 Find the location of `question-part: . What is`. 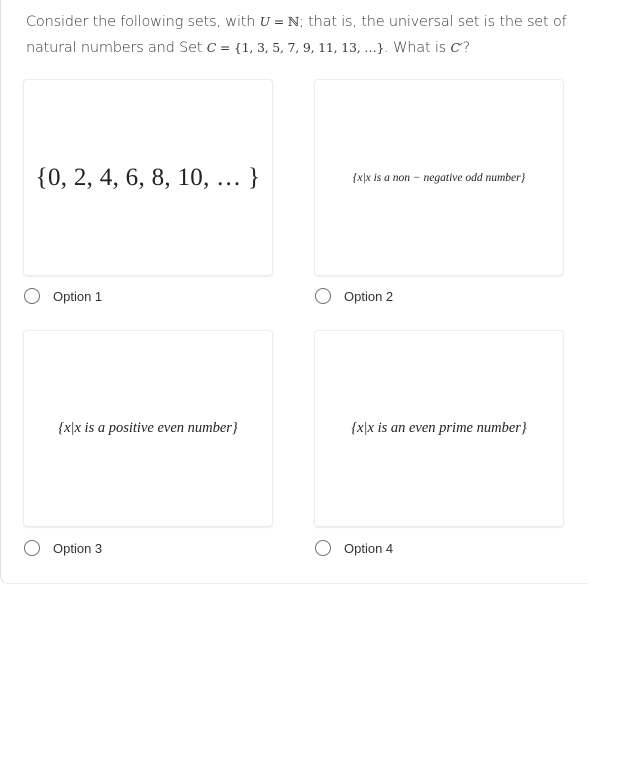

question-part: . What is is located at coordinates (417, 48).